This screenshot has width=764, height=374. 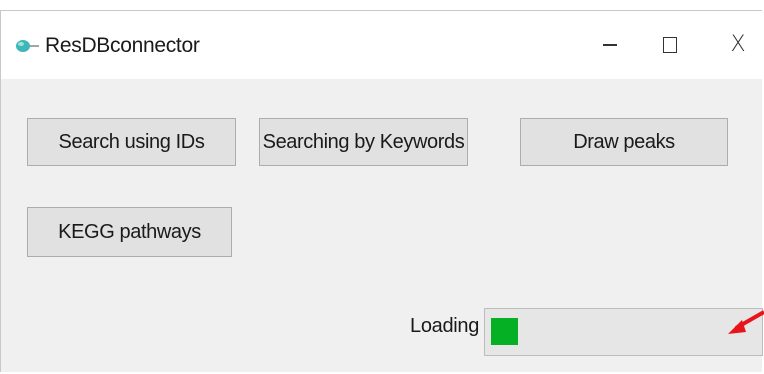 I want to click on draw-peaks-button: Draw peaks, so click(x=624, y=142).